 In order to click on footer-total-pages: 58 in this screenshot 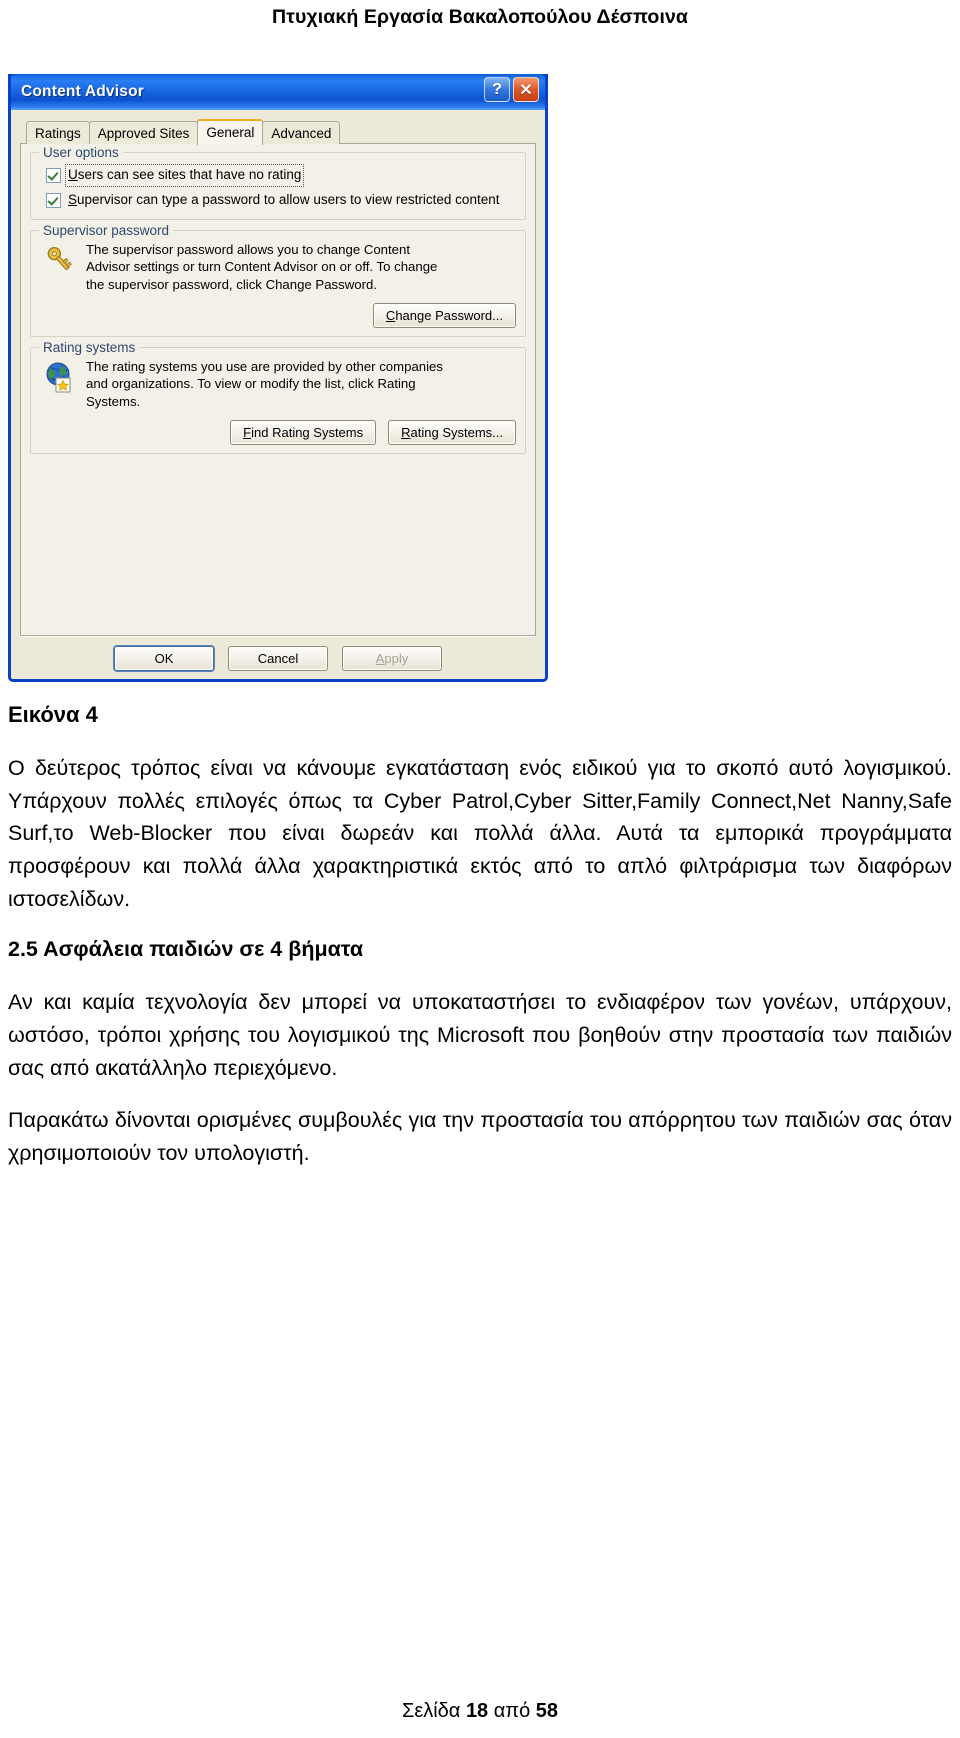, I will do `click(547, 1711)`.